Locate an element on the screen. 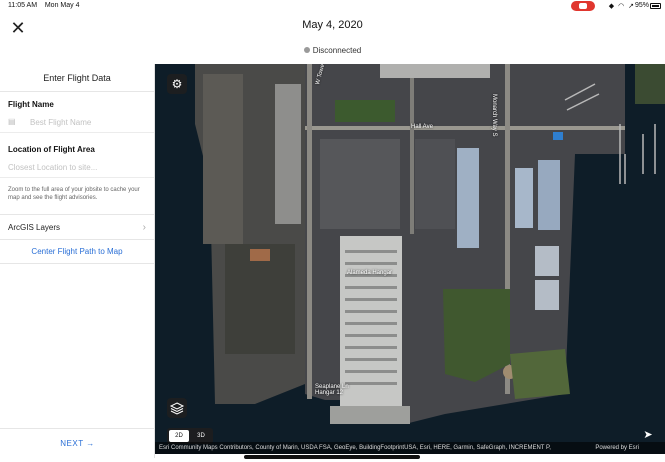  building-label: Alameda Hangar is located at coordinates (370, 273).